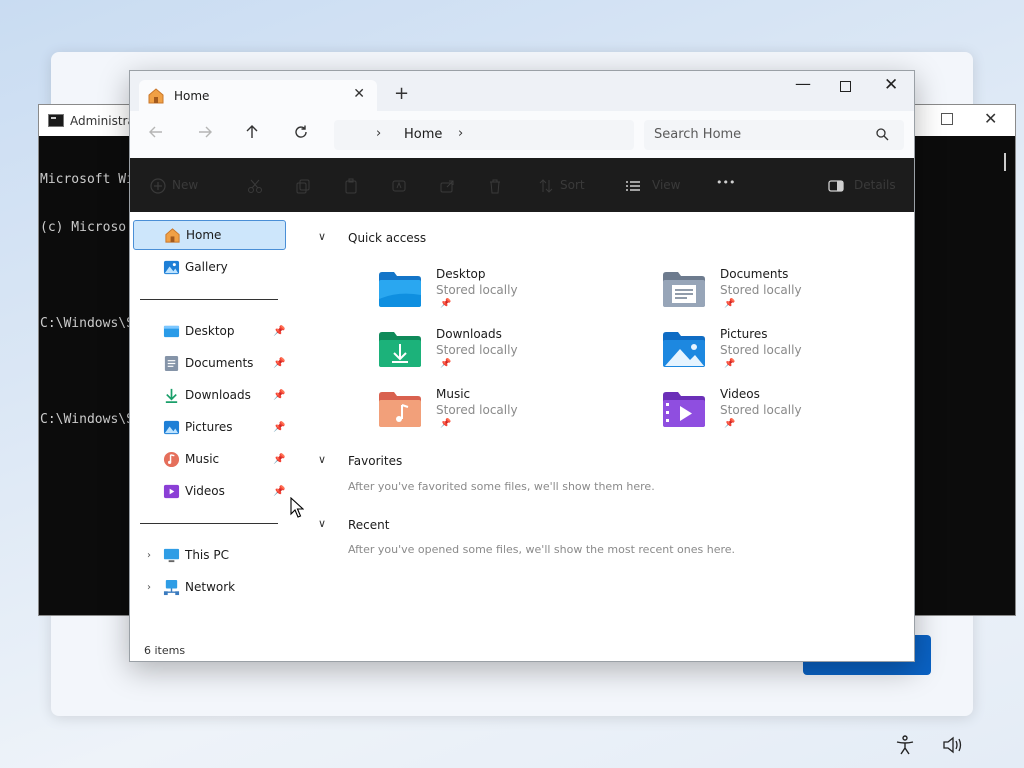  Describe the element at coordinates (845, 86) in the screenshot. I see `maximize-button` at that location.